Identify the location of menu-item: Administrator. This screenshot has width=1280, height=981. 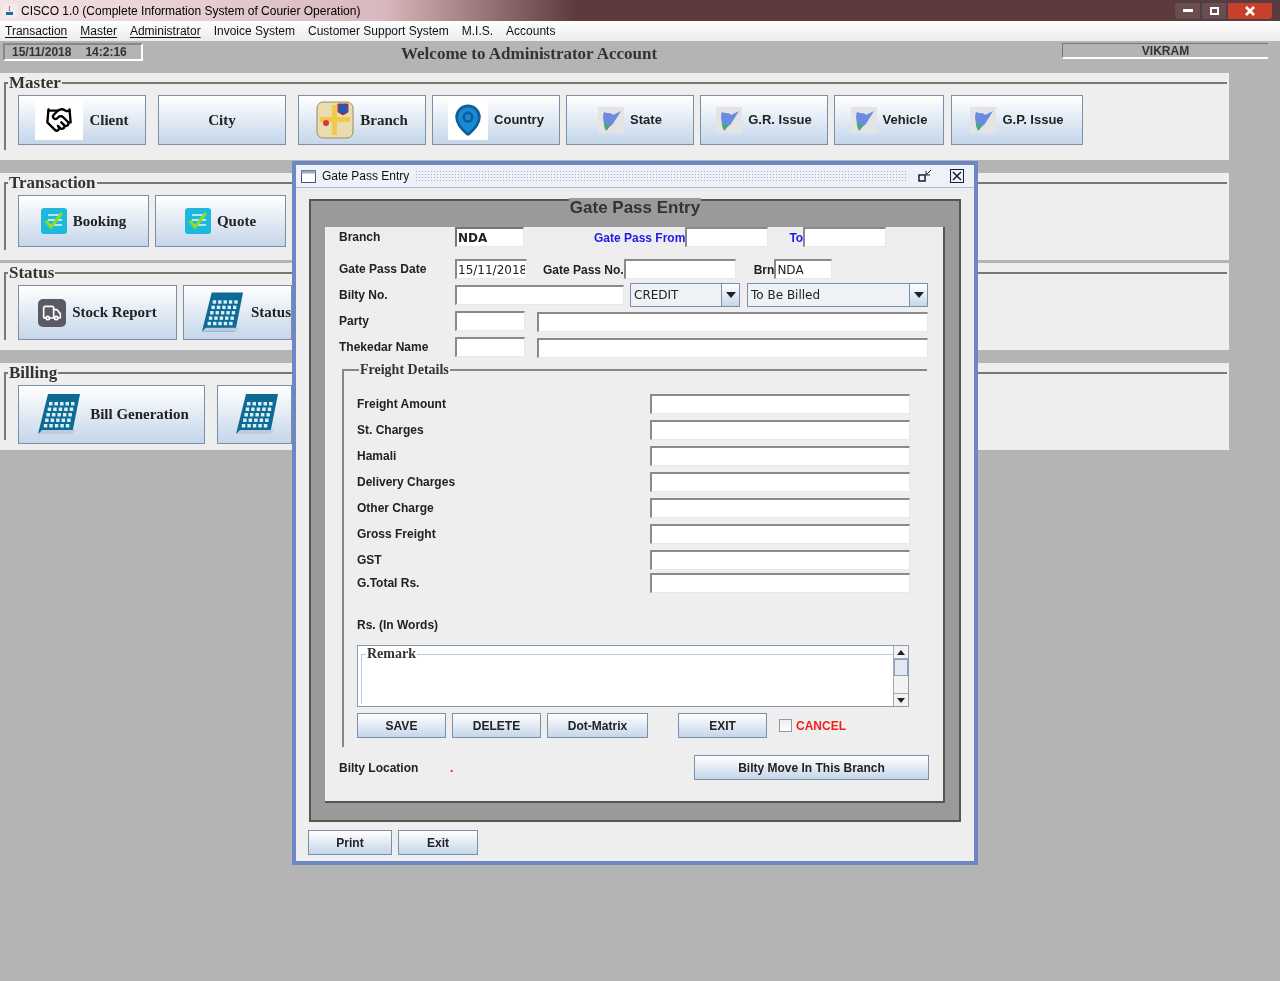
(165, 31).